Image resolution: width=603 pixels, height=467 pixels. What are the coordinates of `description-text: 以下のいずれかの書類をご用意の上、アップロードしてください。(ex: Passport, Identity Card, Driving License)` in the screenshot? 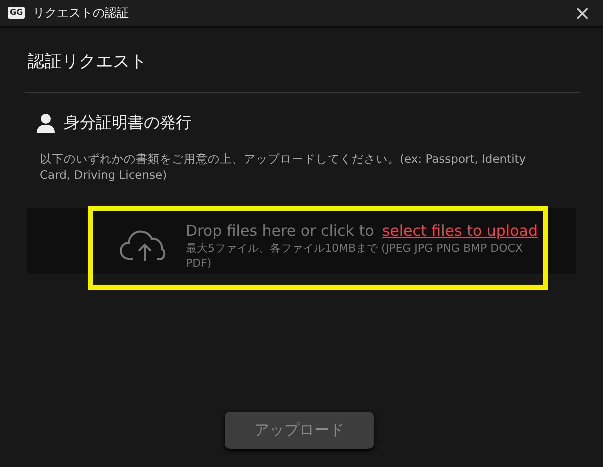 It's located at (284, 167).